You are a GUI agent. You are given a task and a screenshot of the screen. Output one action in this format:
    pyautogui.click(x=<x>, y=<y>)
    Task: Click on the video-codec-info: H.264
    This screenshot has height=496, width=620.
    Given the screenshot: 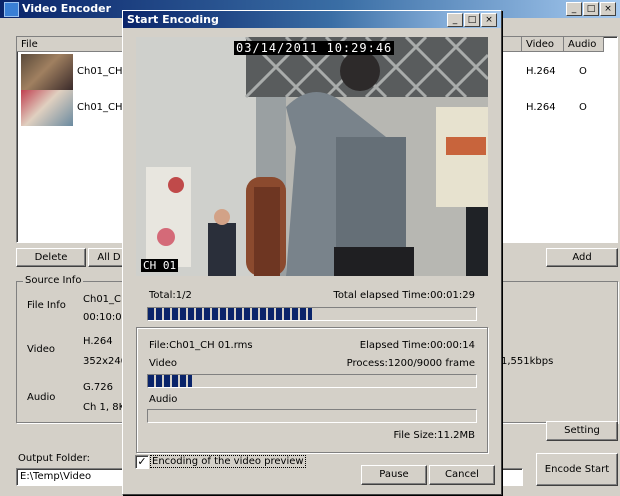 What is the action you would take?
    pyautogui.click(x=98, y=341)
    